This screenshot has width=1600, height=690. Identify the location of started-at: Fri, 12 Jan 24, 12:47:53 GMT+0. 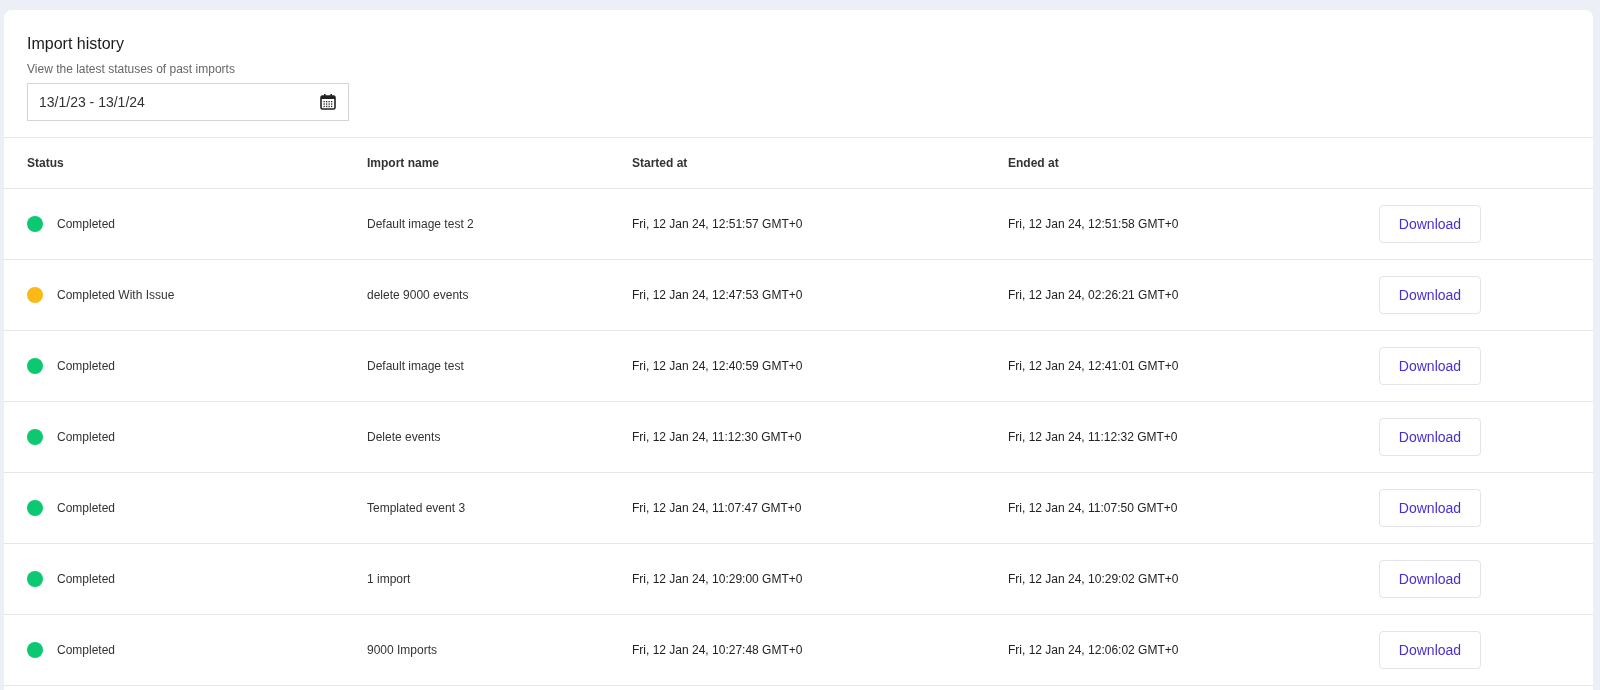
(717, 295).